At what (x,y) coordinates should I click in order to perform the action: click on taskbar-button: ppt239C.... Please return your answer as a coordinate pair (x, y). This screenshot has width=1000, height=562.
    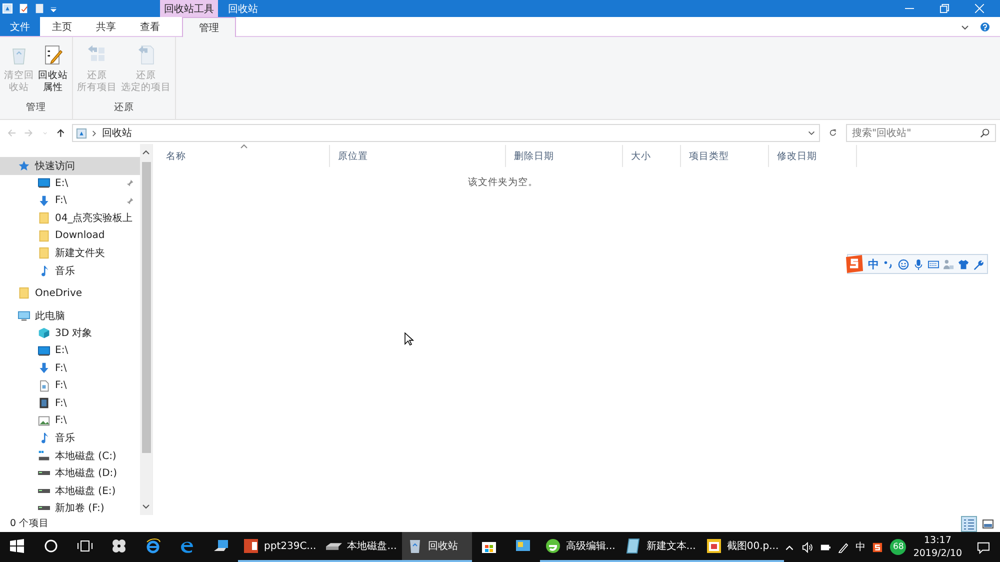
    Looking at the image, I should click on (280, 547).